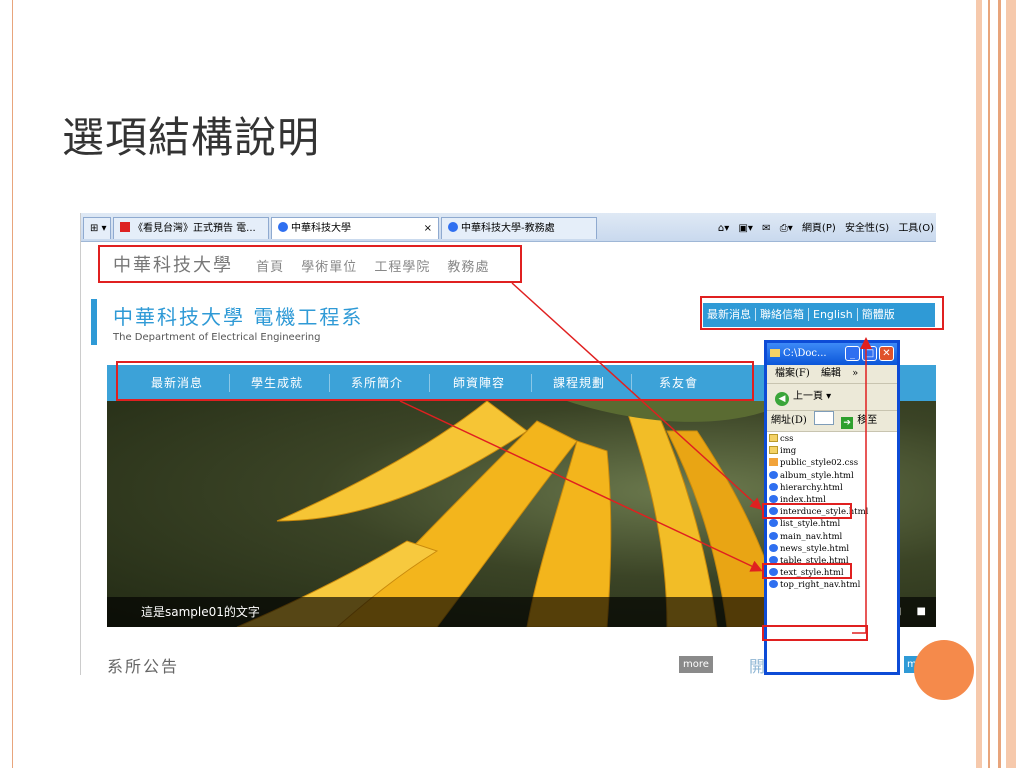 This screenshot has width=1024, height=768. I want to click on arrow-main-nav, so click(581, 486).